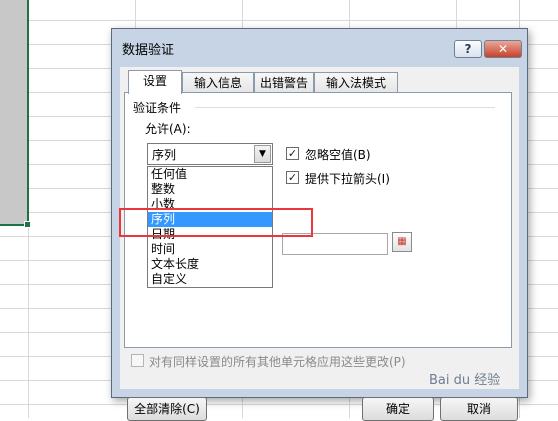 This screenshot has height=421, width=558. I want to click on apply-to-all-label: 对有同样设置的所有其他单元格应用这些更改(P), so click(277, 362).